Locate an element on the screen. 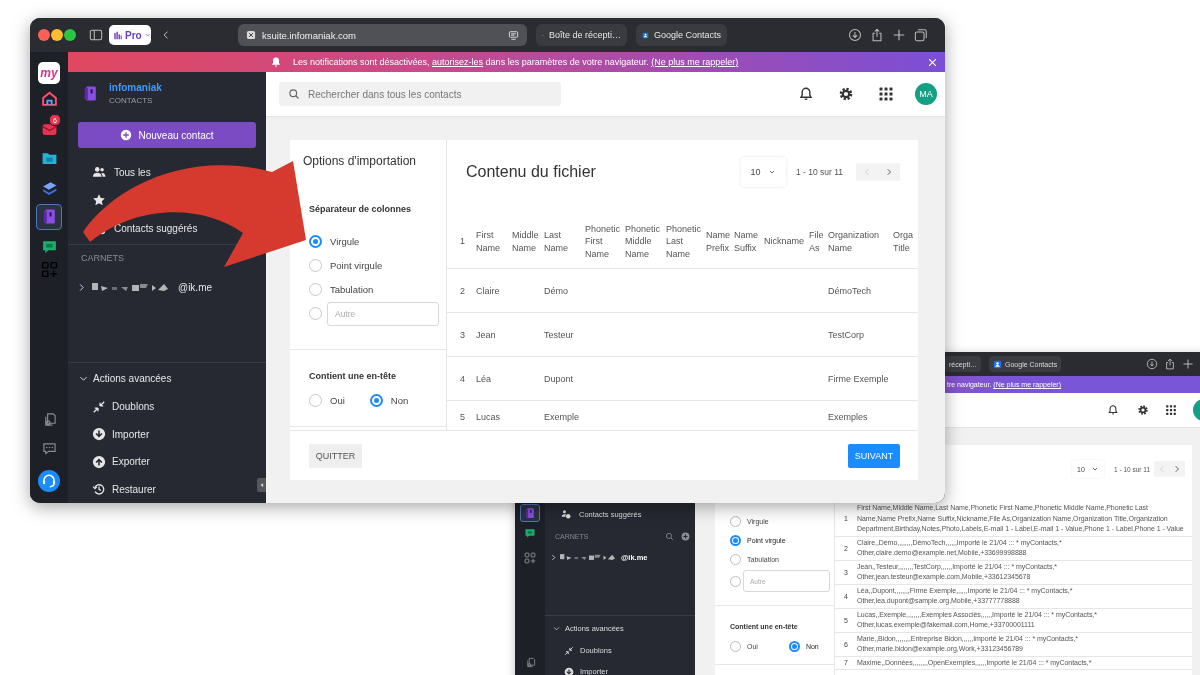 This screenshot has height=675, width=1200. page-size-select: 10 is located at coordinates (763, 172).